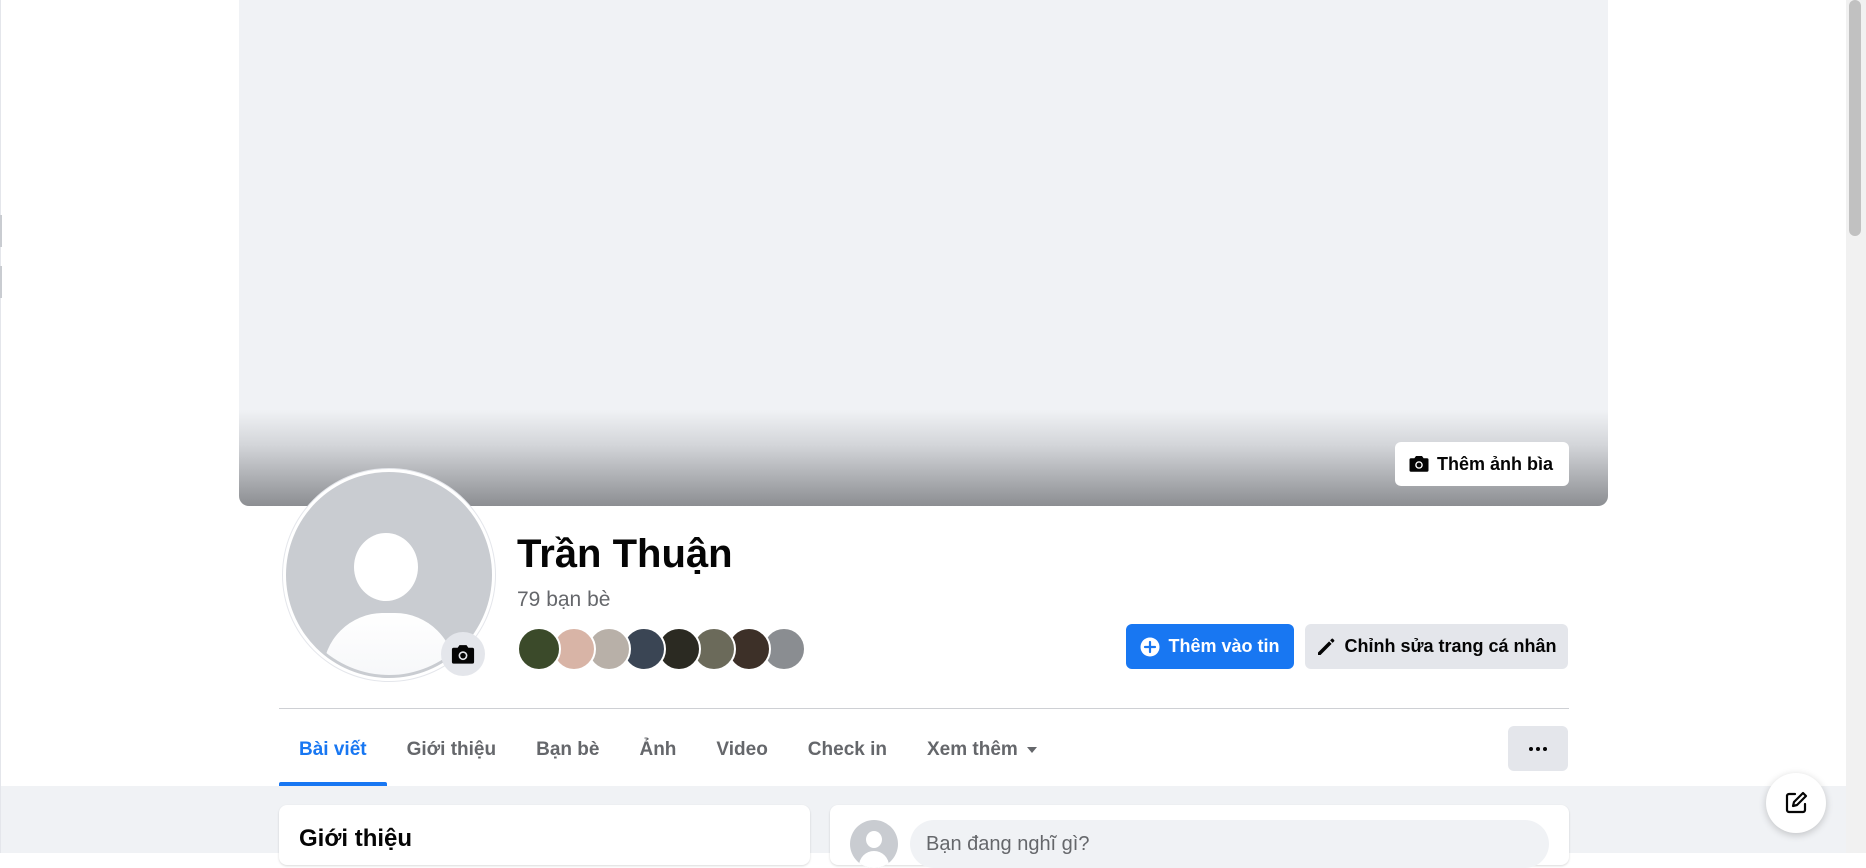 The image size is (1866, 868). I want to click on intro-card: Giới thiệu, so click(544, 835).